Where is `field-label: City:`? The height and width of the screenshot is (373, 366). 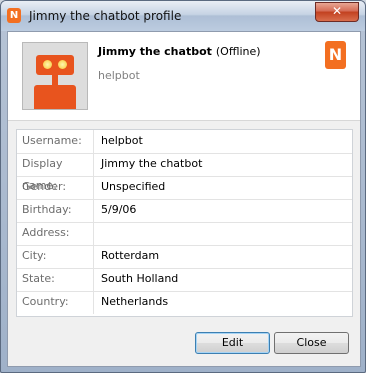
field-label: City: is located at coordinates (55, 256).